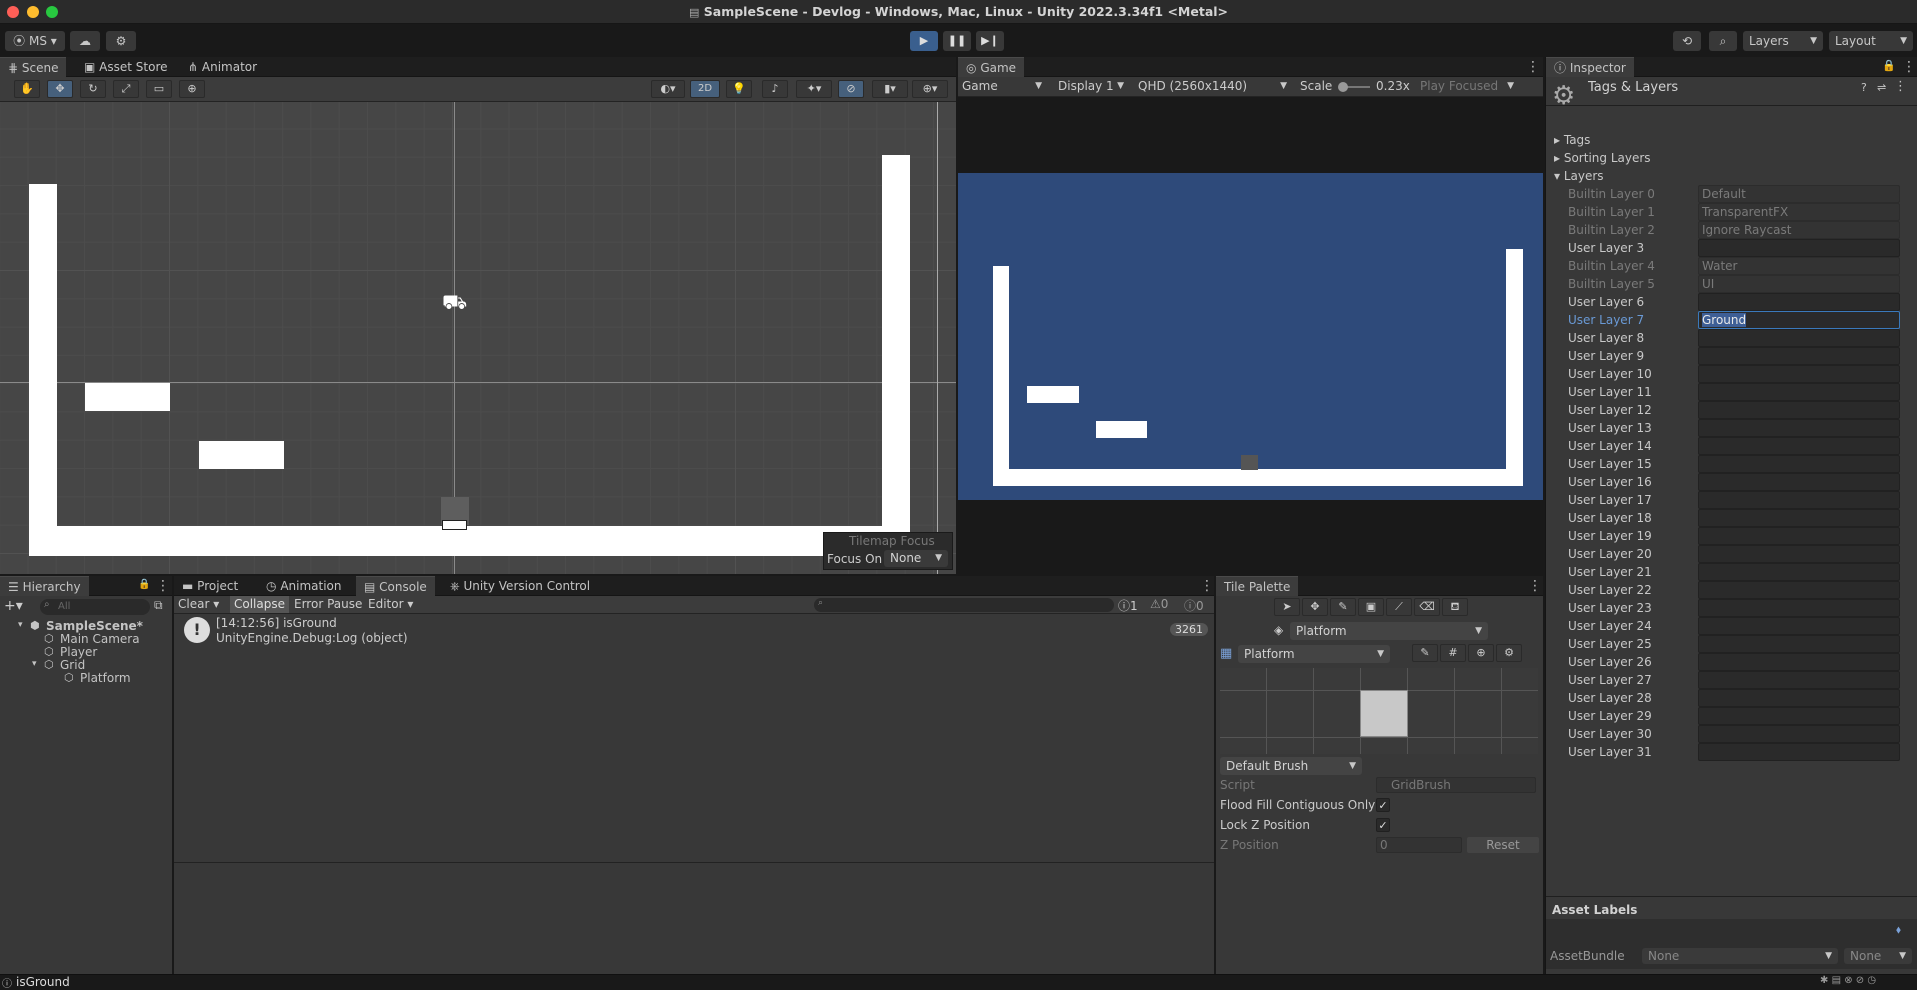 The image size is (1917, 990). Describe the element at coordinates (1900, 86) in the screenshot. I see `component-menu-icon: ⋮` at that location.